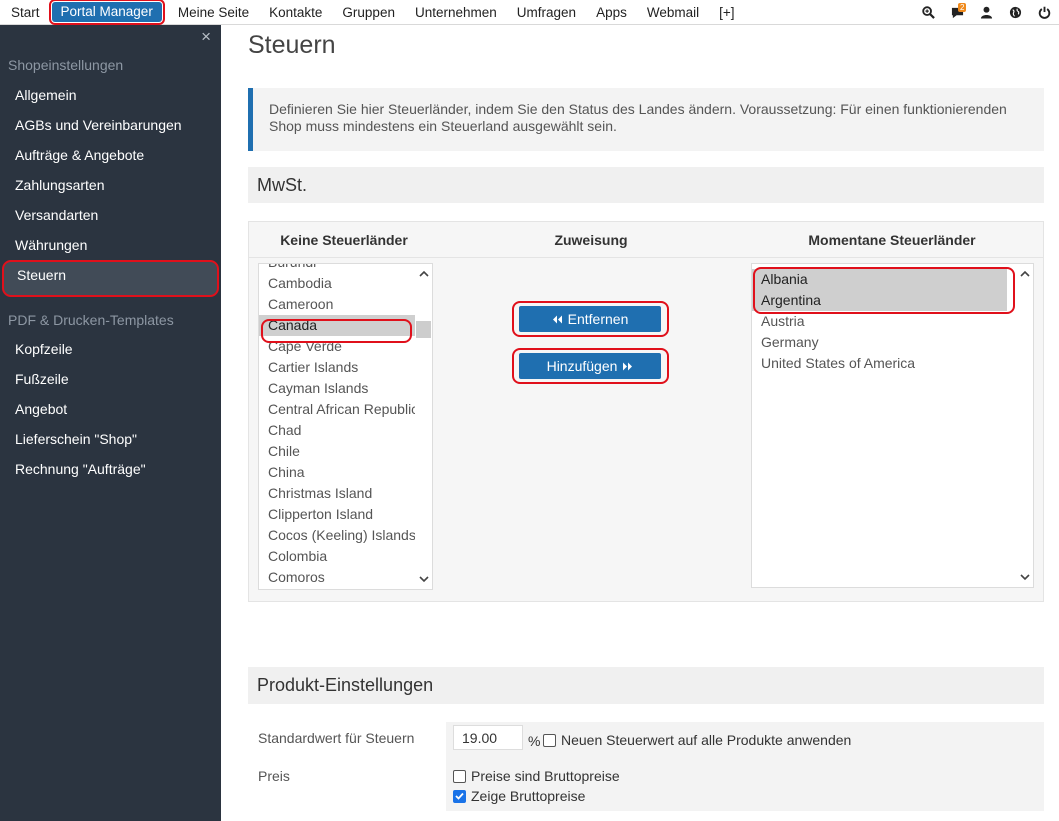  I want to click on power-icon, so click(1044, 12).